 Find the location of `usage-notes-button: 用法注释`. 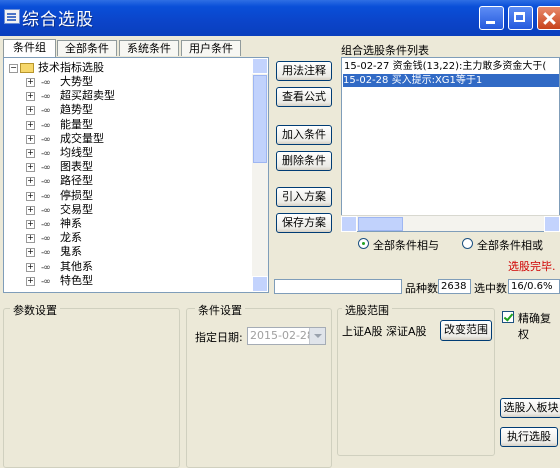

usage-notes-button: 用法注释 is located at coordinates (304, 71).